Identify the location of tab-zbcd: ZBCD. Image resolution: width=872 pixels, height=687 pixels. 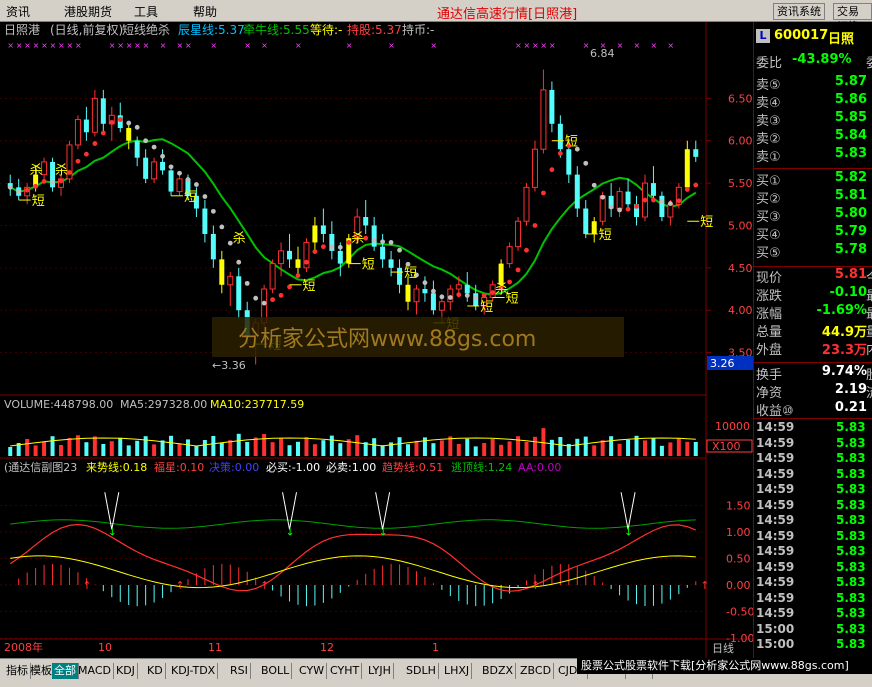
(536, 671).